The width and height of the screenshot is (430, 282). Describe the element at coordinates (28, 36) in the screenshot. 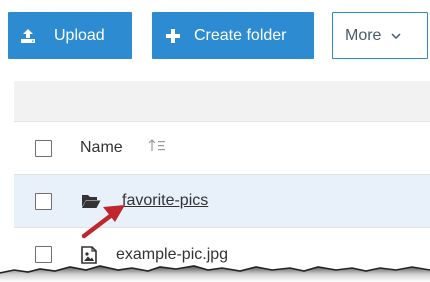

I see `upload-icon` at that location.